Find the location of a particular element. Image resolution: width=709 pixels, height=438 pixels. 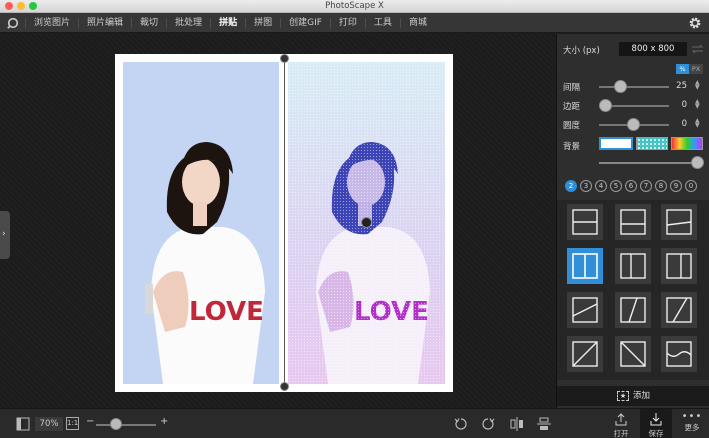

background-opacity-track is located at coordinates (649, 163).